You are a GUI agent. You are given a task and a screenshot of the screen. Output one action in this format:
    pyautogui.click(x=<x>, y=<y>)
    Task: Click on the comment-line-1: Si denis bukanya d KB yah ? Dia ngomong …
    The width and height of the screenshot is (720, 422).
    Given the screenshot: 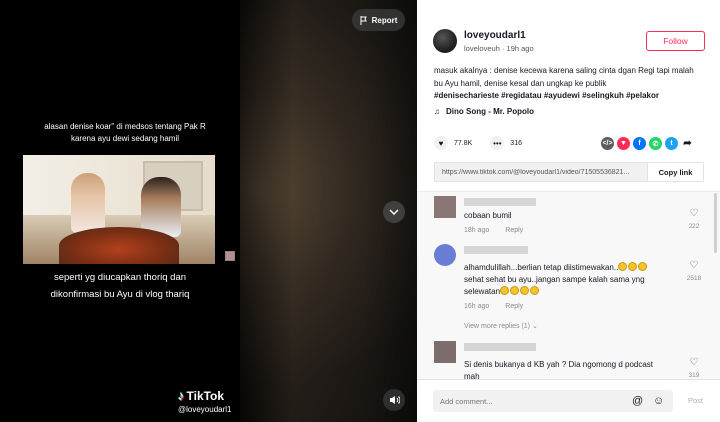 What is the action you would take?
    pyautogui.click(x=559, y=364)
    